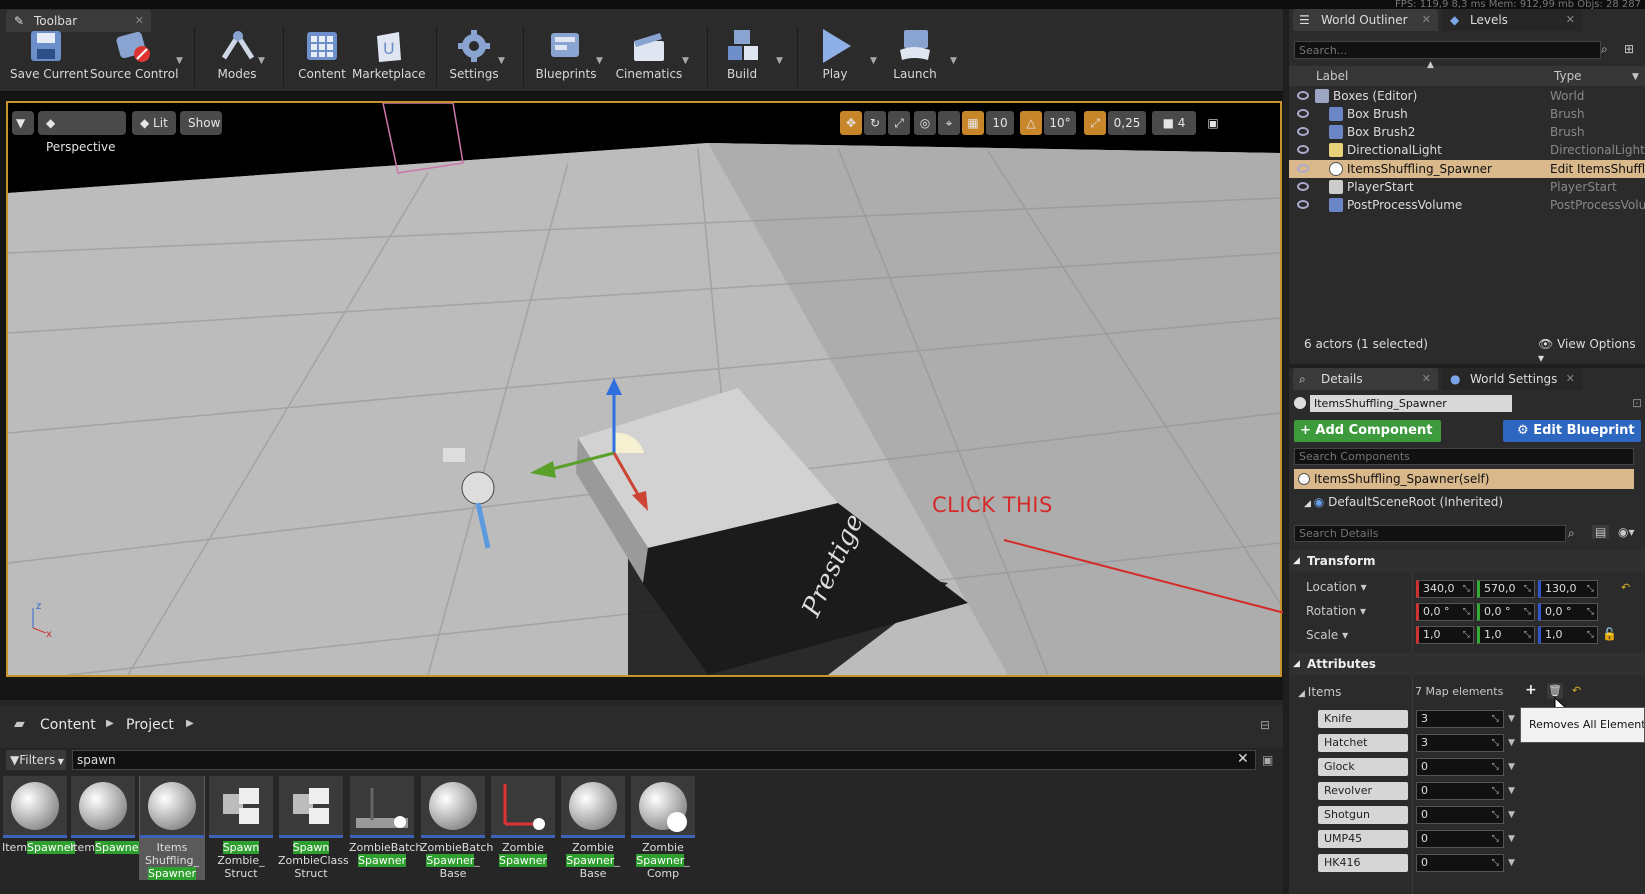  I want to click on reset-items-icon: ↶, so click(1576, 690).